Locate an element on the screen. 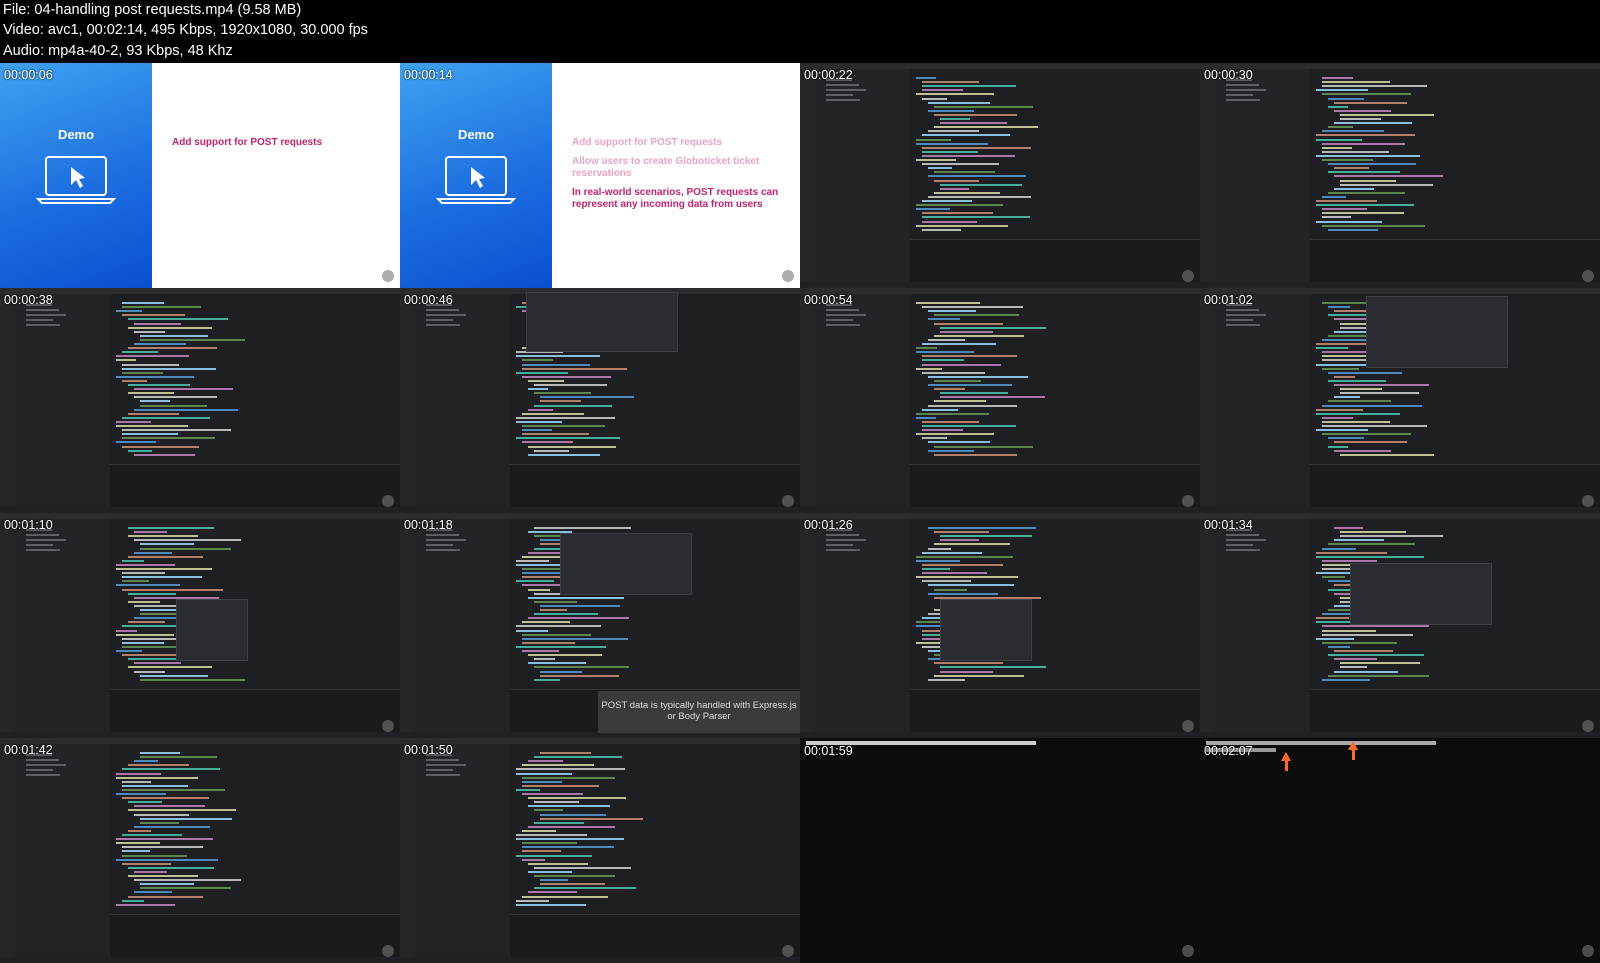  timestamp: 00:00:54 is located at coordinates (828, 300).